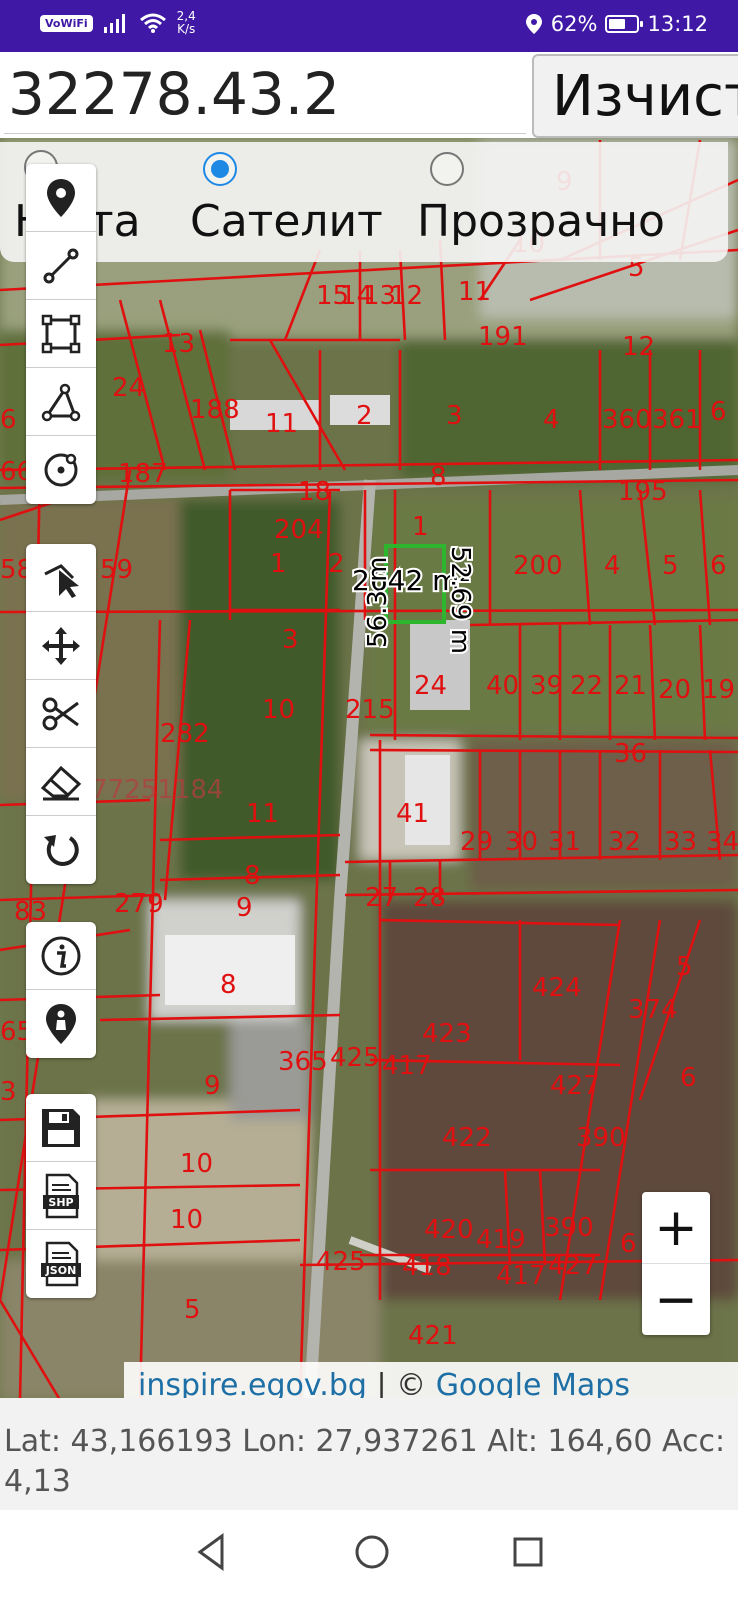 This screenshot has width=738, height=1599. I want to click on svg-text: 418, so click(427, 1267).